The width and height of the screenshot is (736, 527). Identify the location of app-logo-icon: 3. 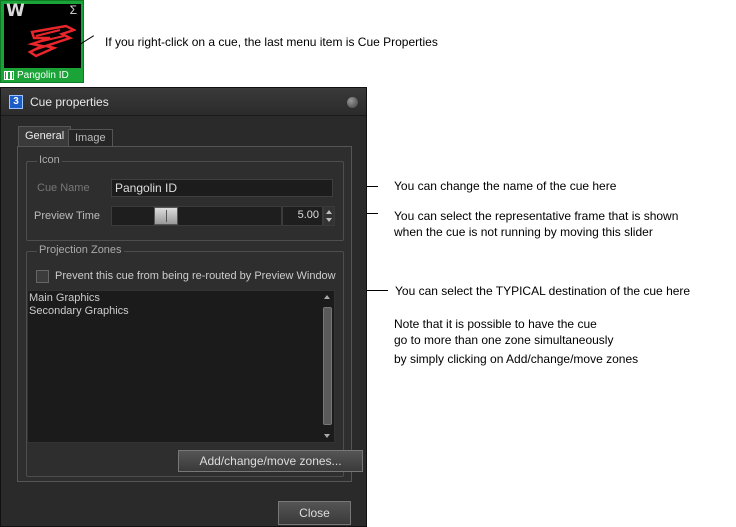
(16, 102).